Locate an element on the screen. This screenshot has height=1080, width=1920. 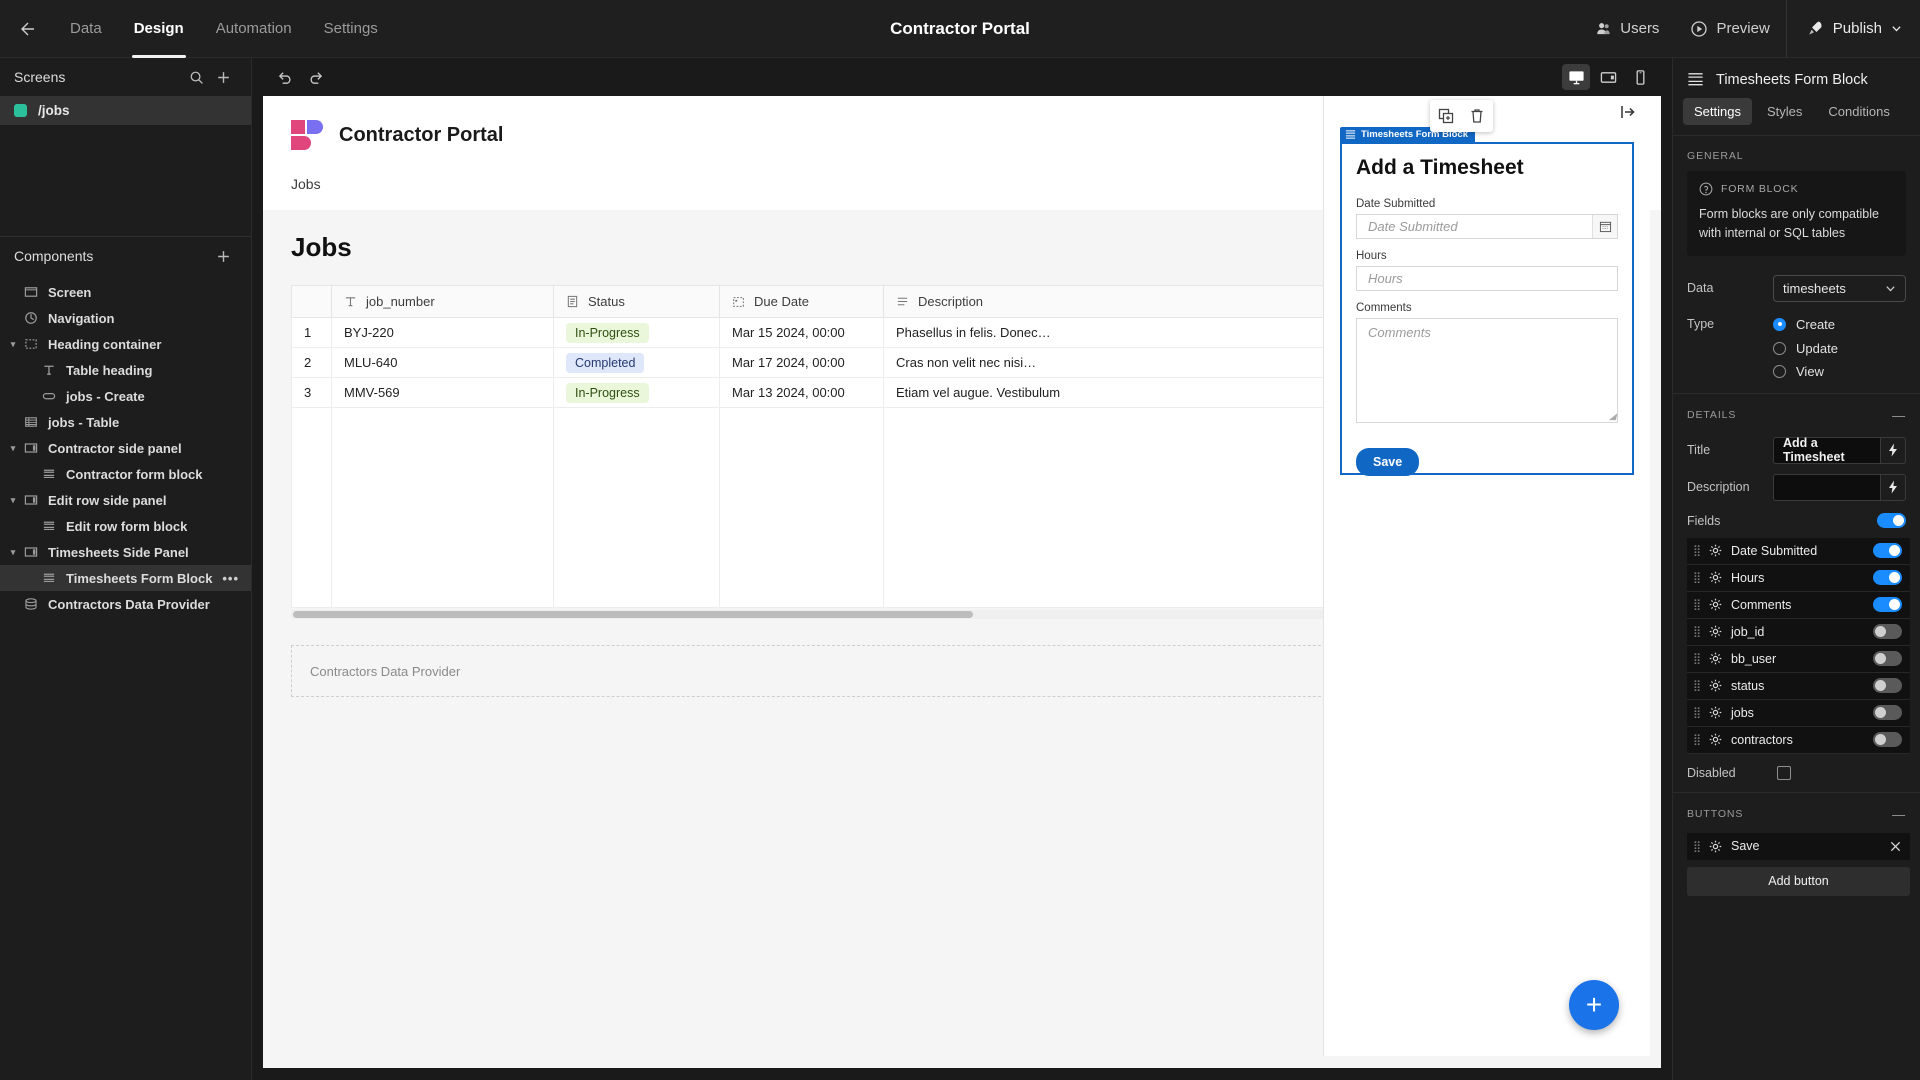
component-item-timesheets-side-panel: ▾ Timesheets Side Panel is located at coordinates (125, 552).